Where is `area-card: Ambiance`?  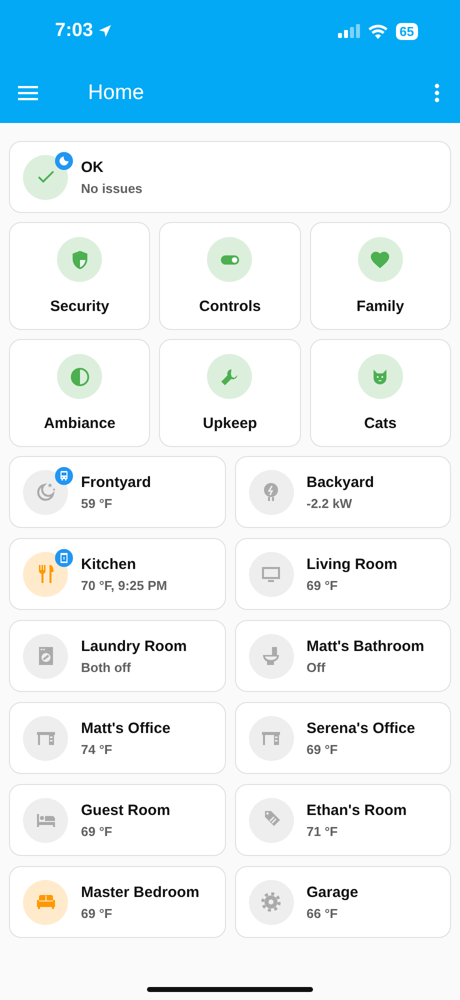 area-card: Ambiance is located at coordinates (79, 393).